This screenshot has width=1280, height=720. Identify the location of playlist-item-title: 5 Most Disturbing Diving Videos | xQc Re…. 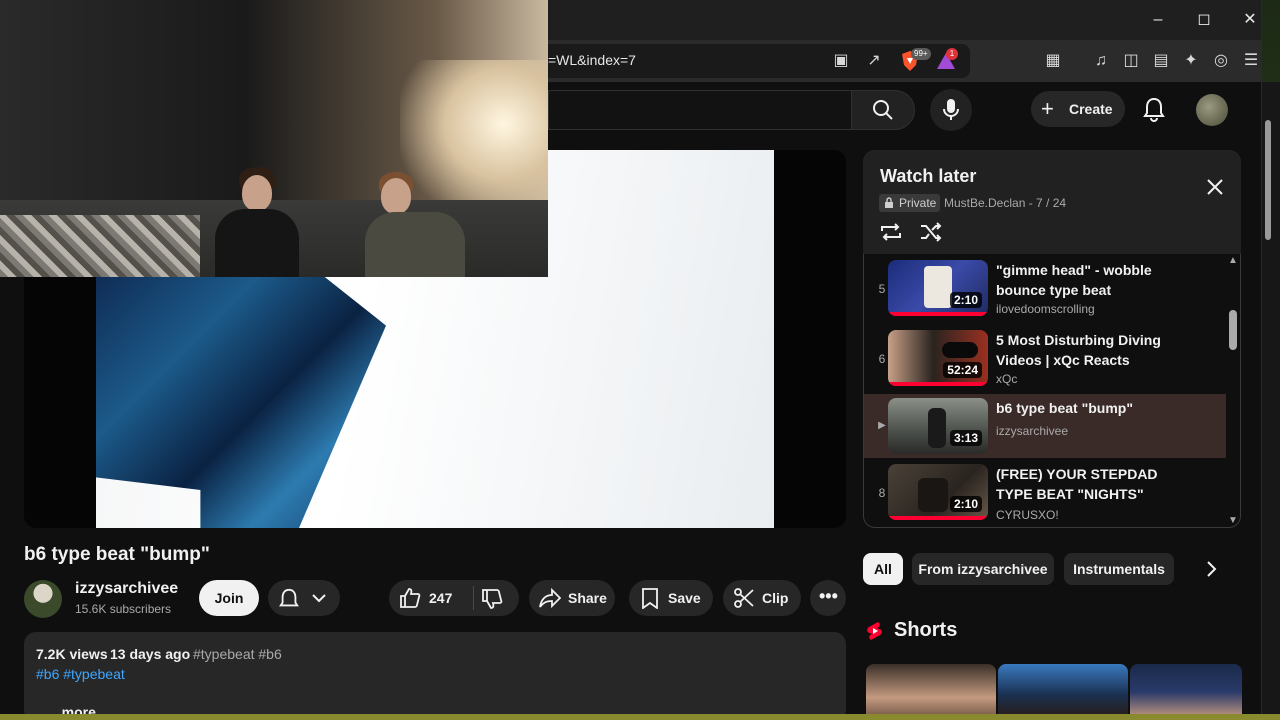
(1078, 350).